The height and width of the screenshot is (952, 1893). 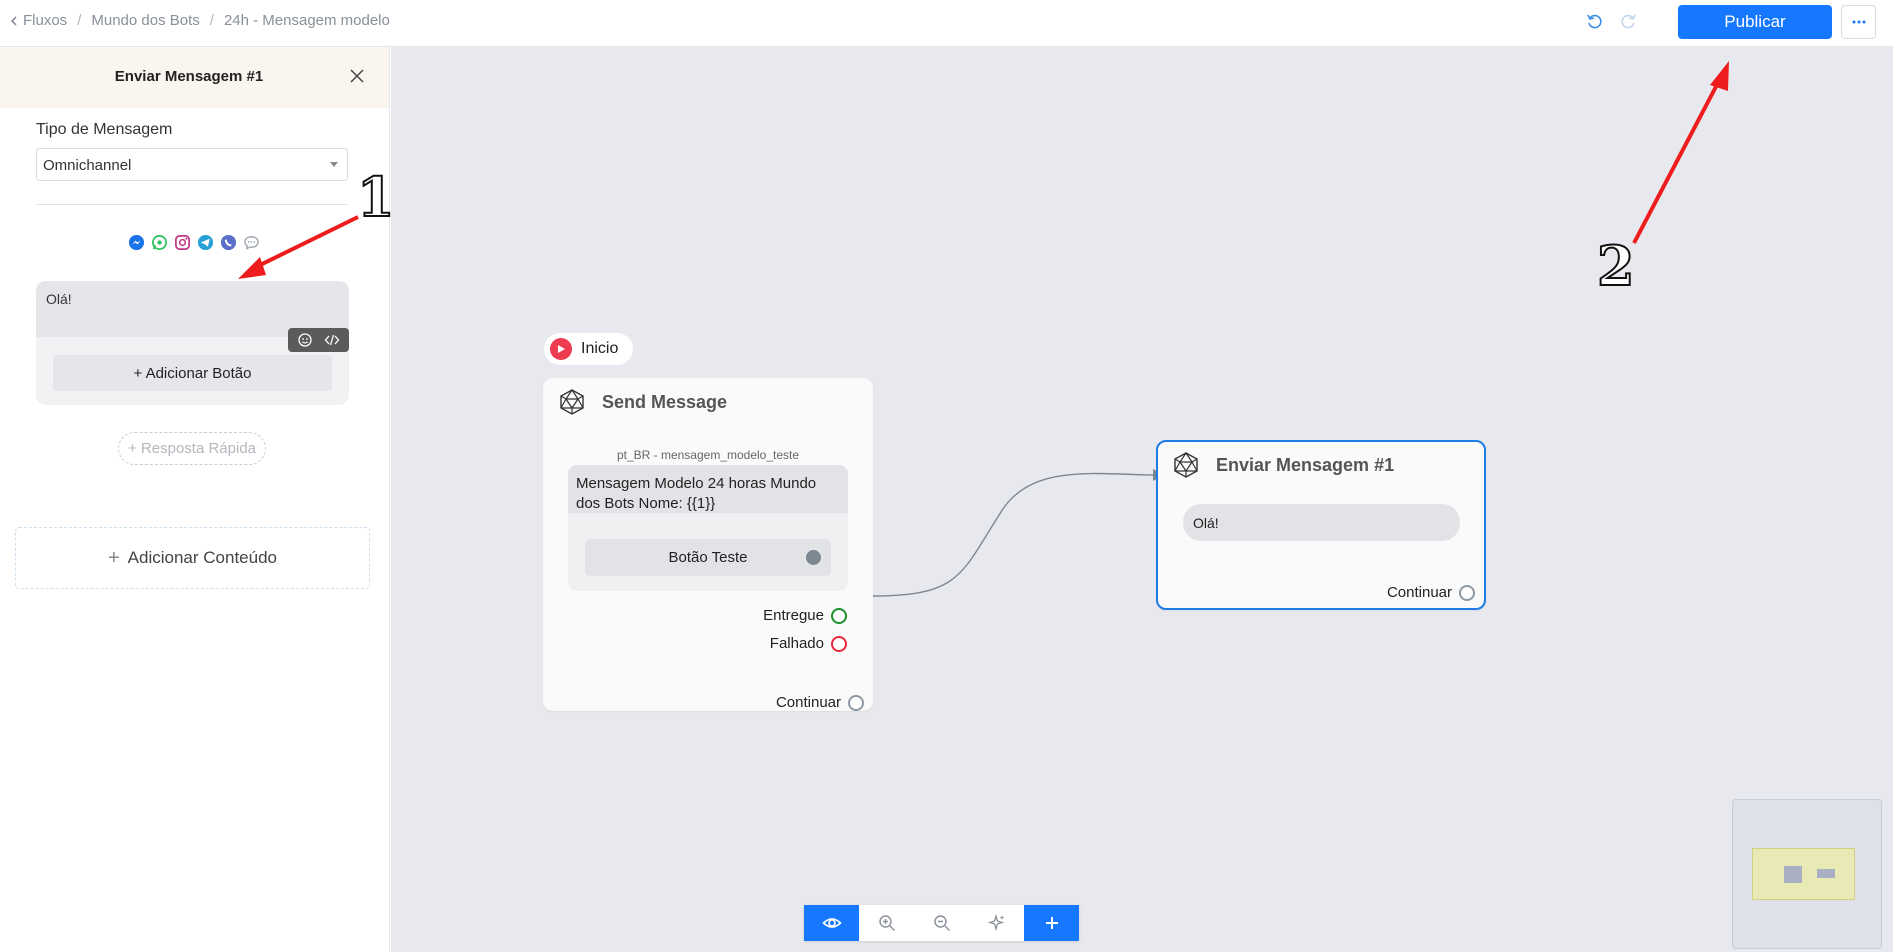 What do you see at coordinates (561, 349) in the screenshot?
I see `play-icon` at bounding box center [561, 349].